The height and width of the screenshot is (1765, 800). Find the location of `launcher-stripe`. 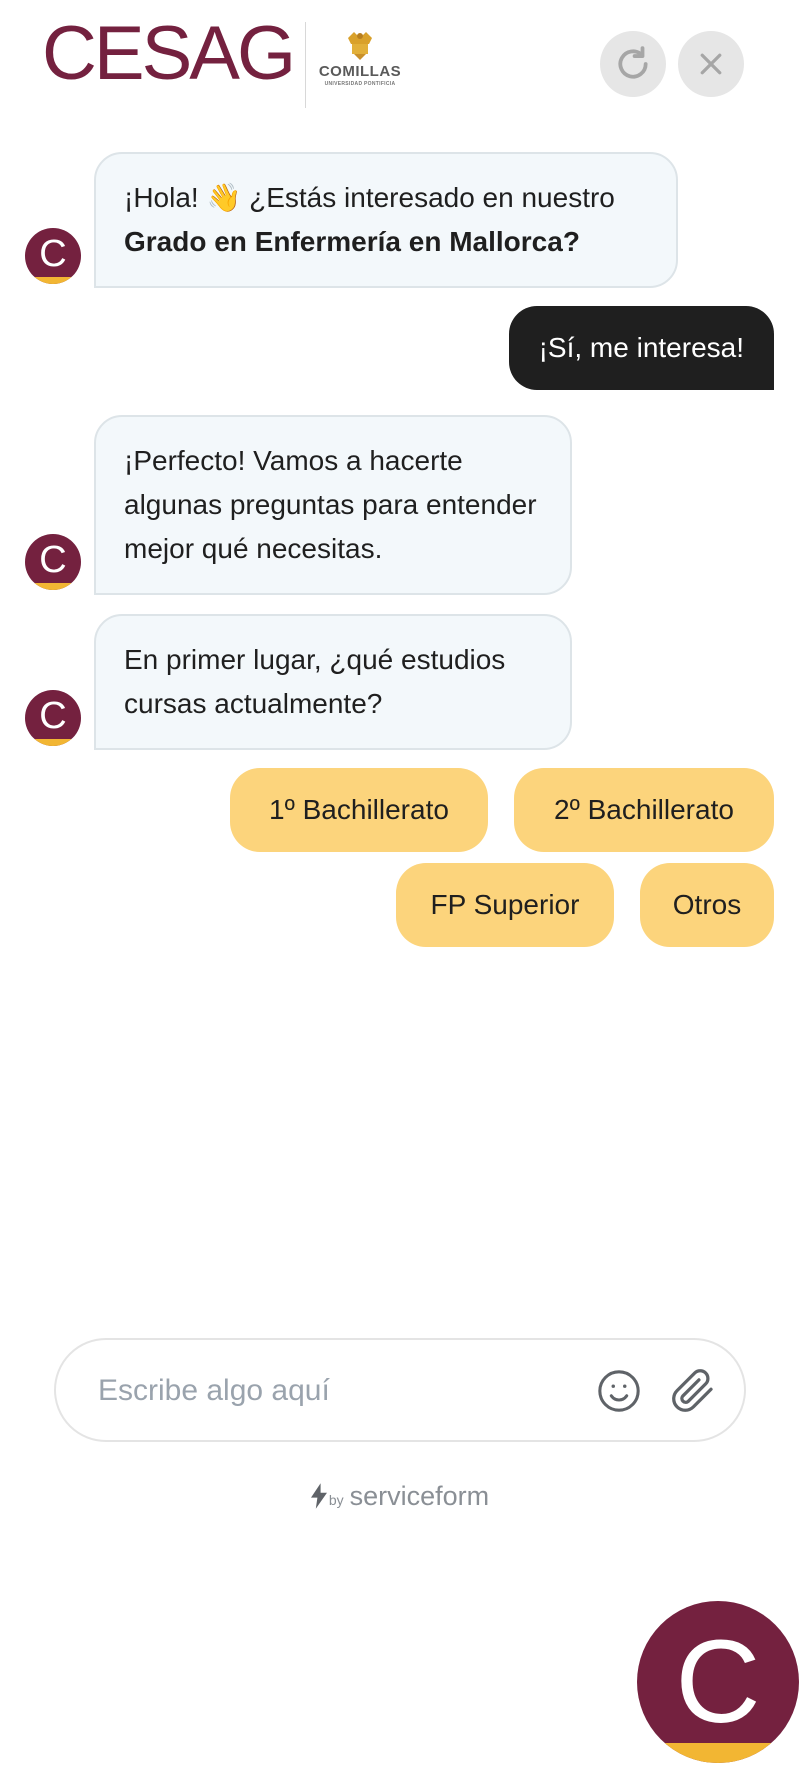

launcher-stripe is located at coordinates (718, 1753).